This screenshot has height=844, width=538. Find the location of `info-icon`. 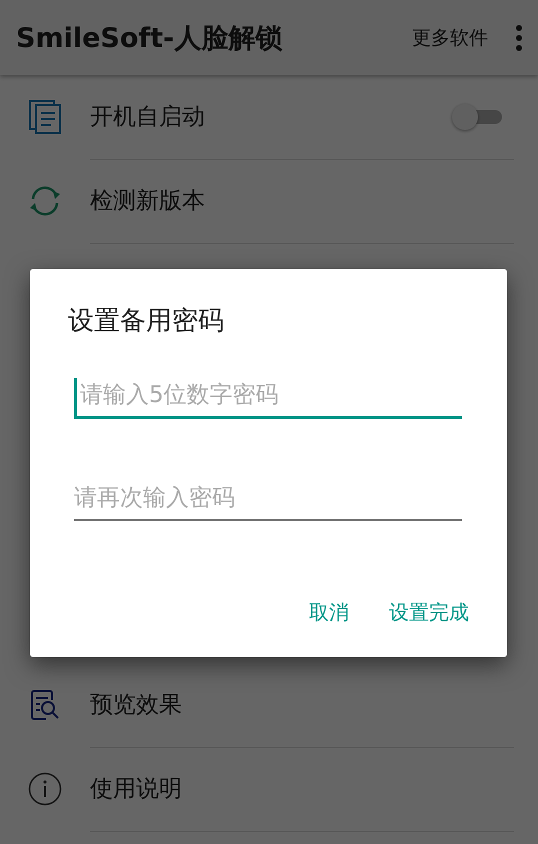

info-icon is located at coordinates (45, 789).